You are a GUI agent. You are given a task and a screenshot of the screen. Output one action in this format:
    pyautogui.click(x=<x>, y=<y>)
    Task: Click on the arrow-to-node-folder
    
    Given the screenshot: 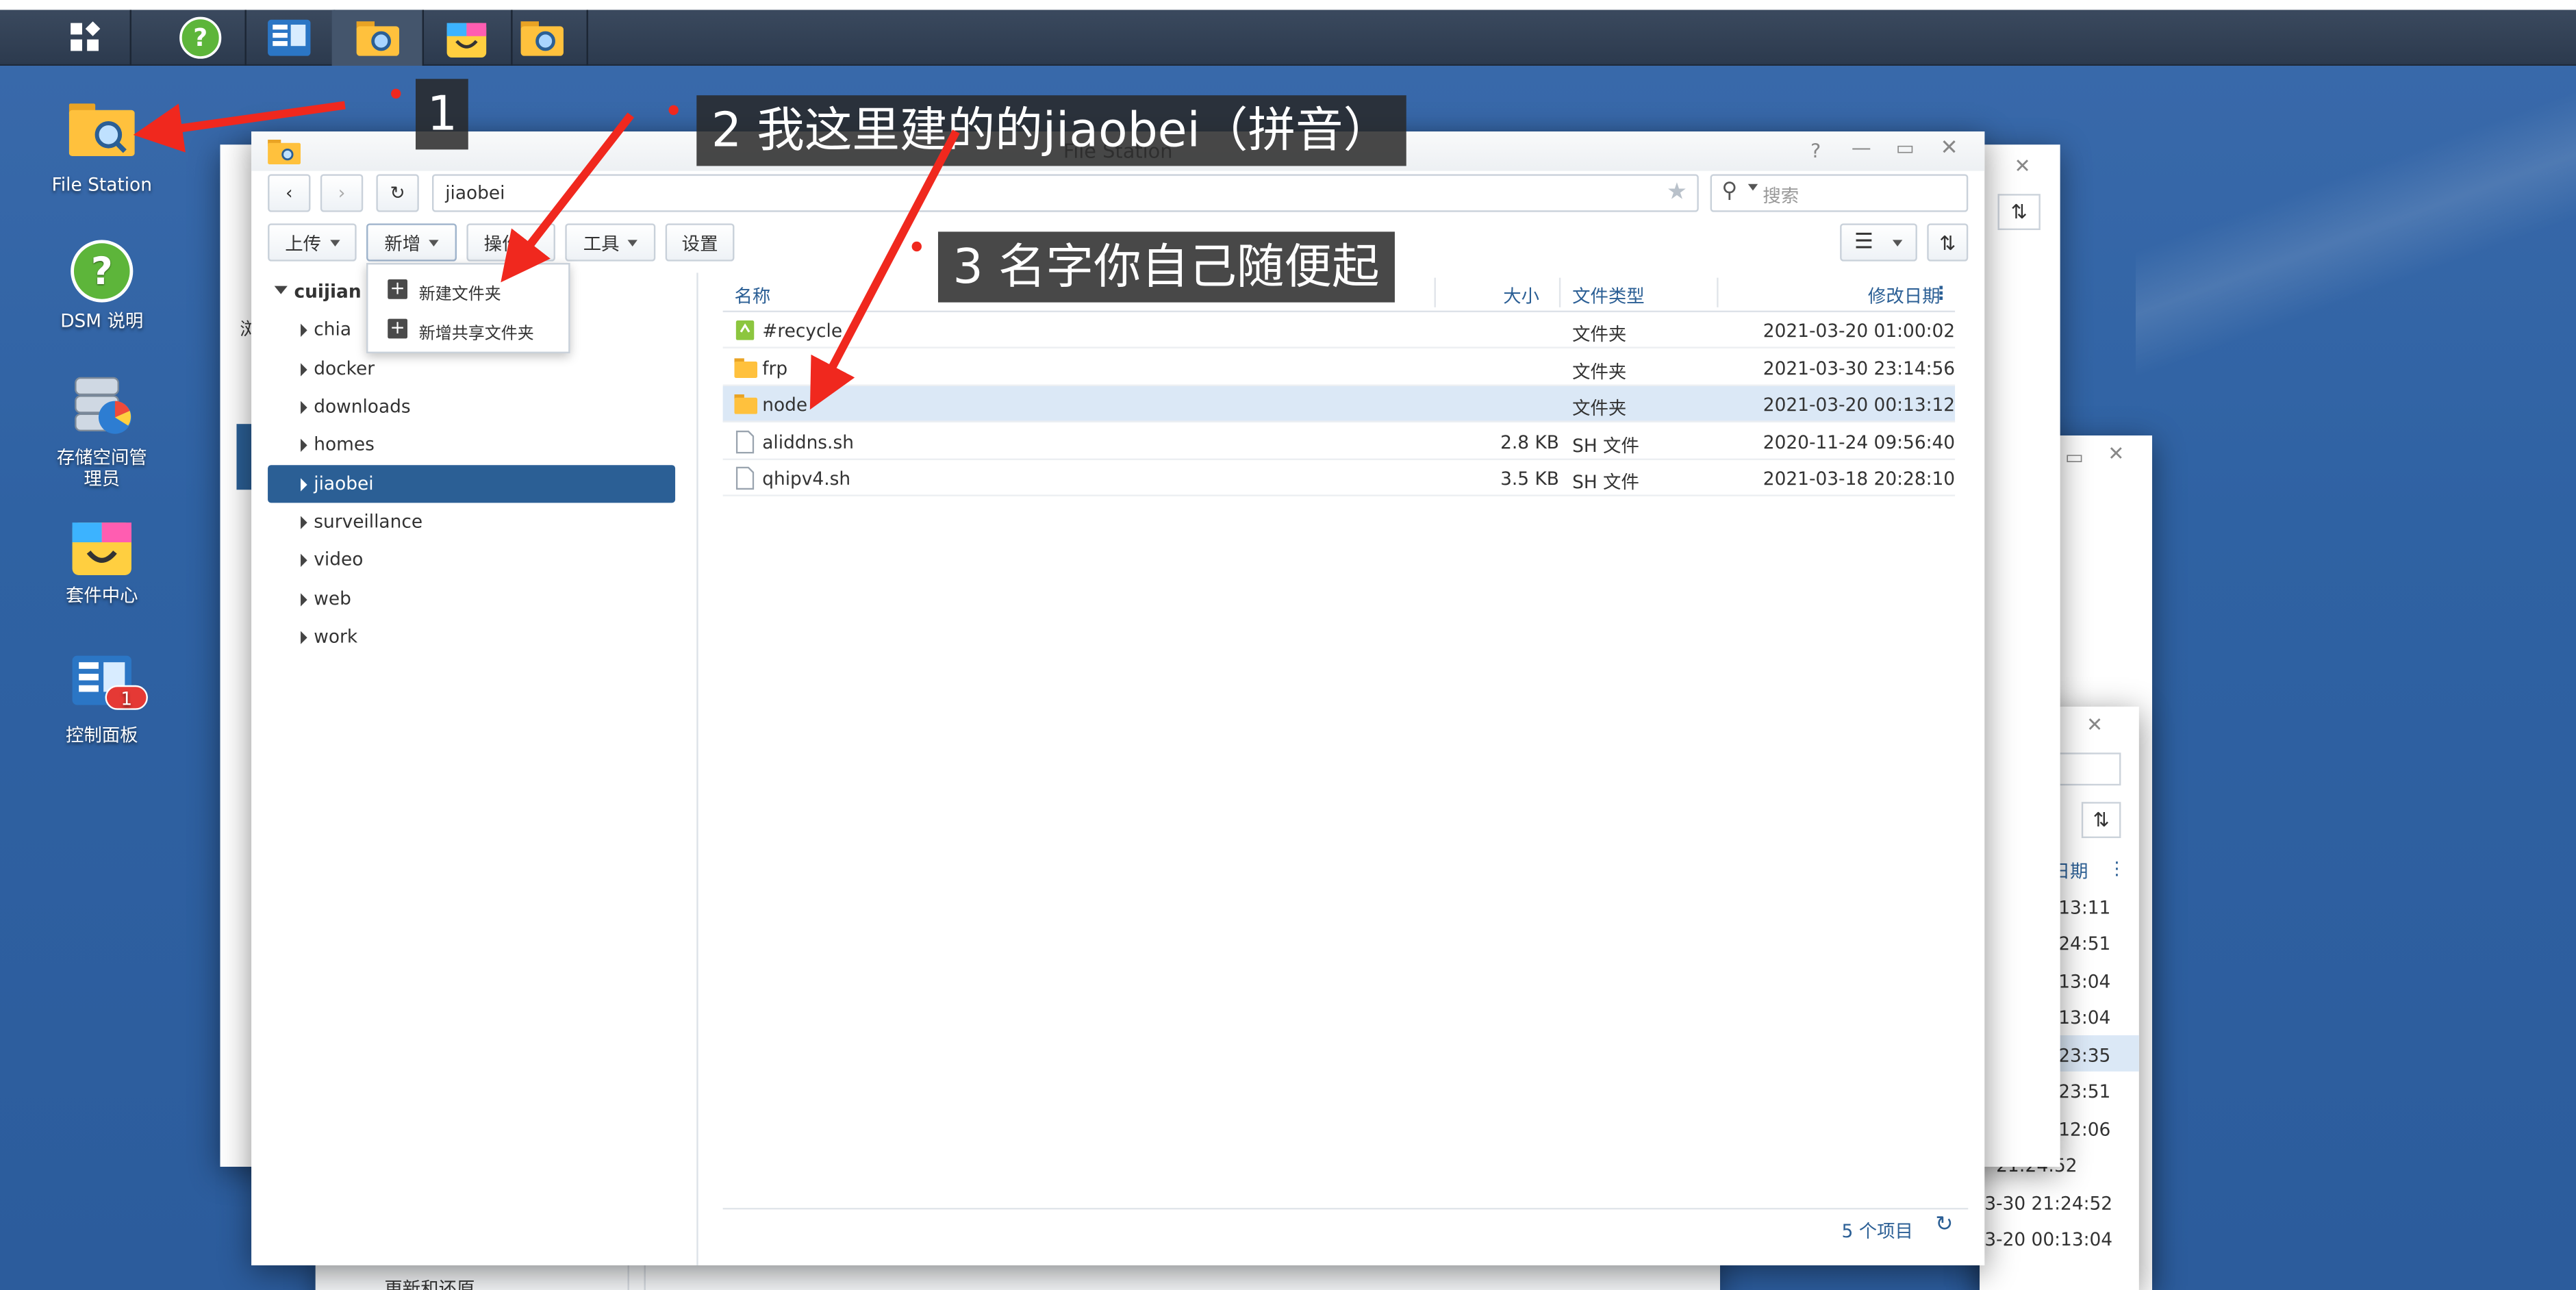 What is the action you would take?
    pyautogui.click(x=884, y=269)
    